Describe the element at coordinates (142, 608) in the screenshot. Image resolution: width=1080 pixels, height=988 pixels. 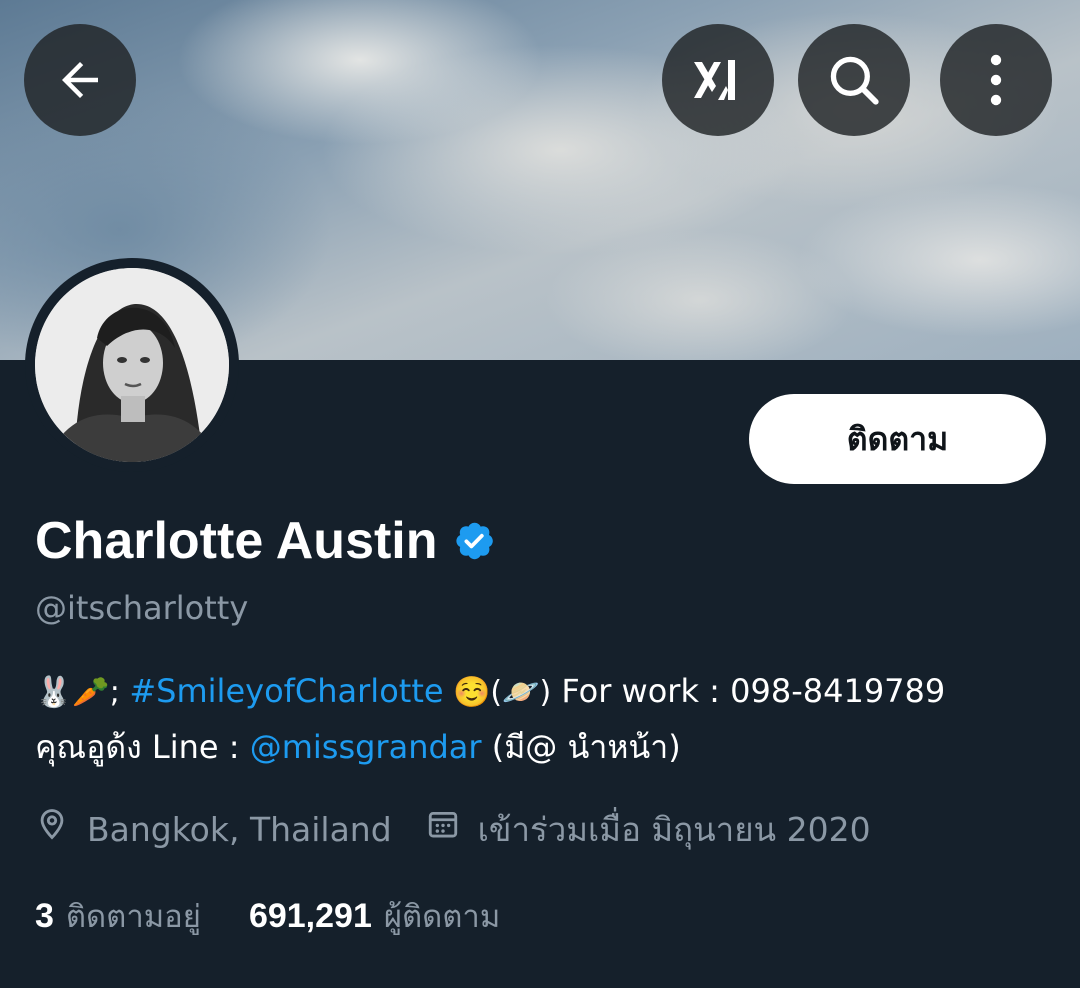
I see `user-handle: @itscharlotty` at that location.